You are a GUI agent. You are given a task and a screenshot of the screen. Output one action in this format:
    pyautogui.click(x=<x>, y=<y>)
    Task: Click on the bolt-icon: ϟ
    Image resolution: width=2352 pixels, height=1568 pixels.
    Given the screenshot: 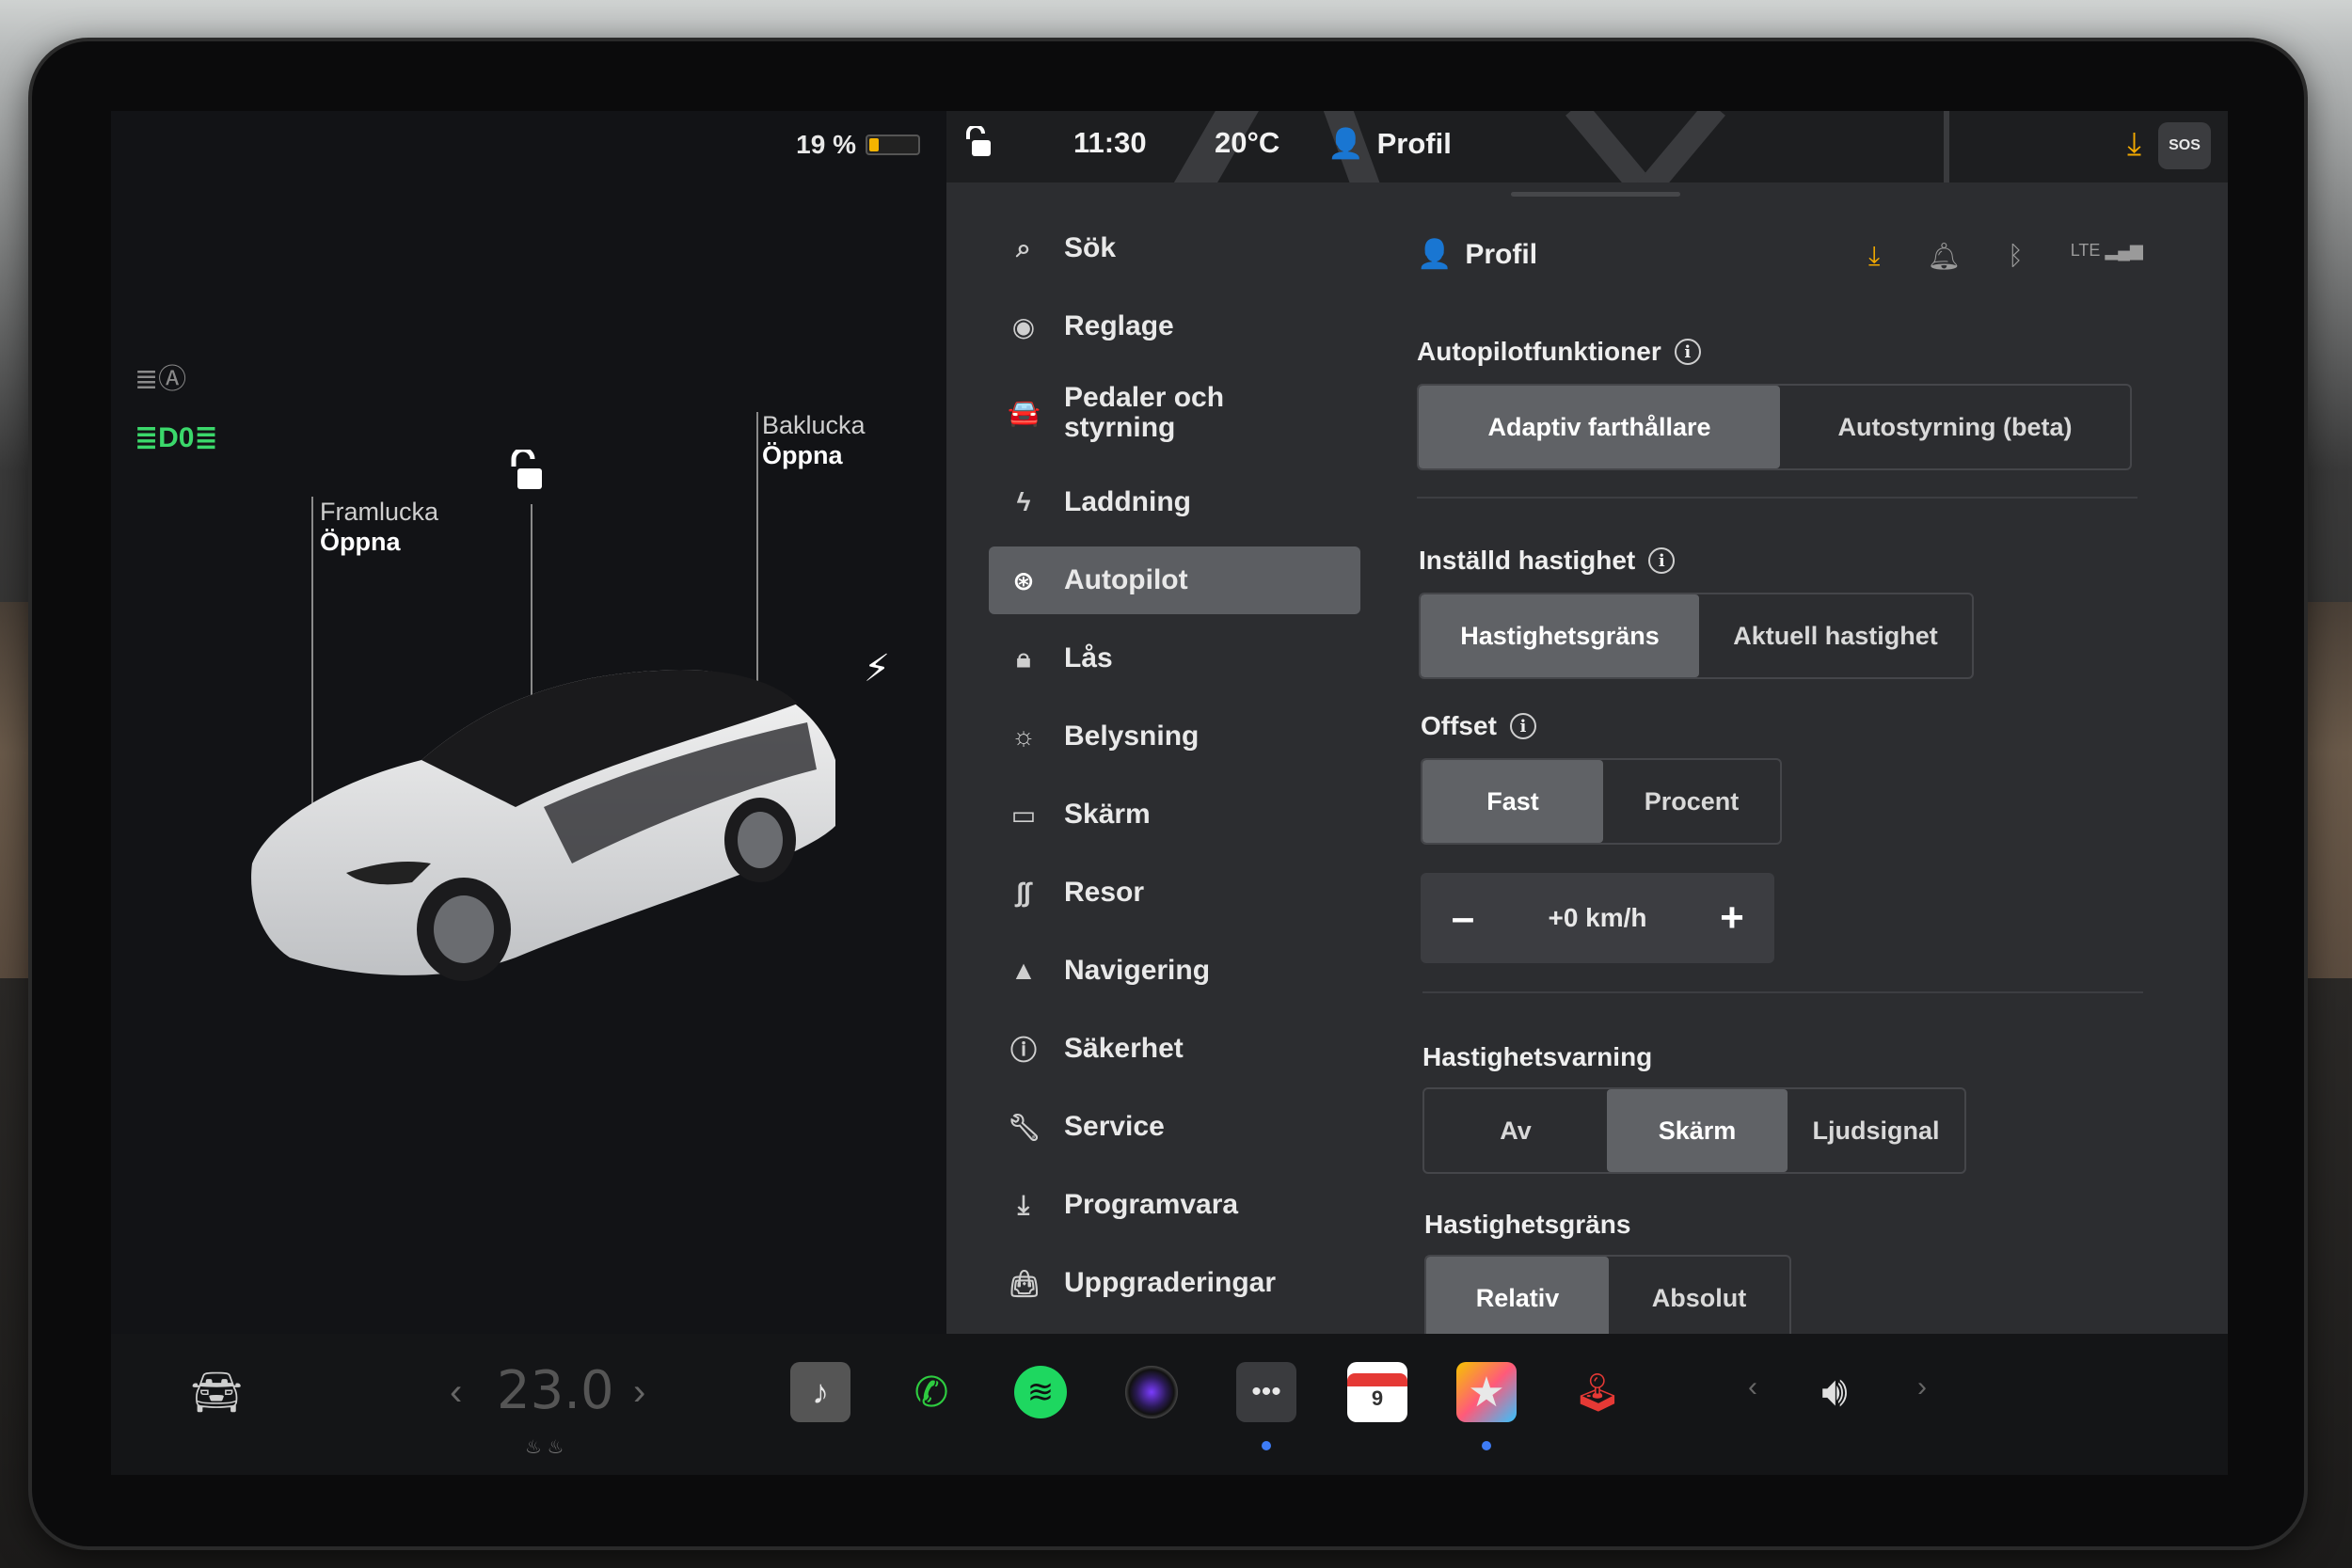 What is the action you would take?
    pyautogui.click(x=1023, y=501)
    